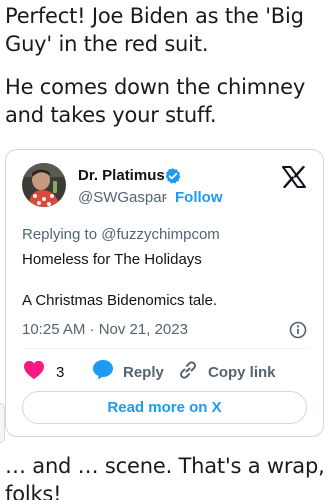 The width and height of the screenshot is (327, 500). Describe the element at coordinates (188, 372) in the screenshot. I see `link-icon` at that location.